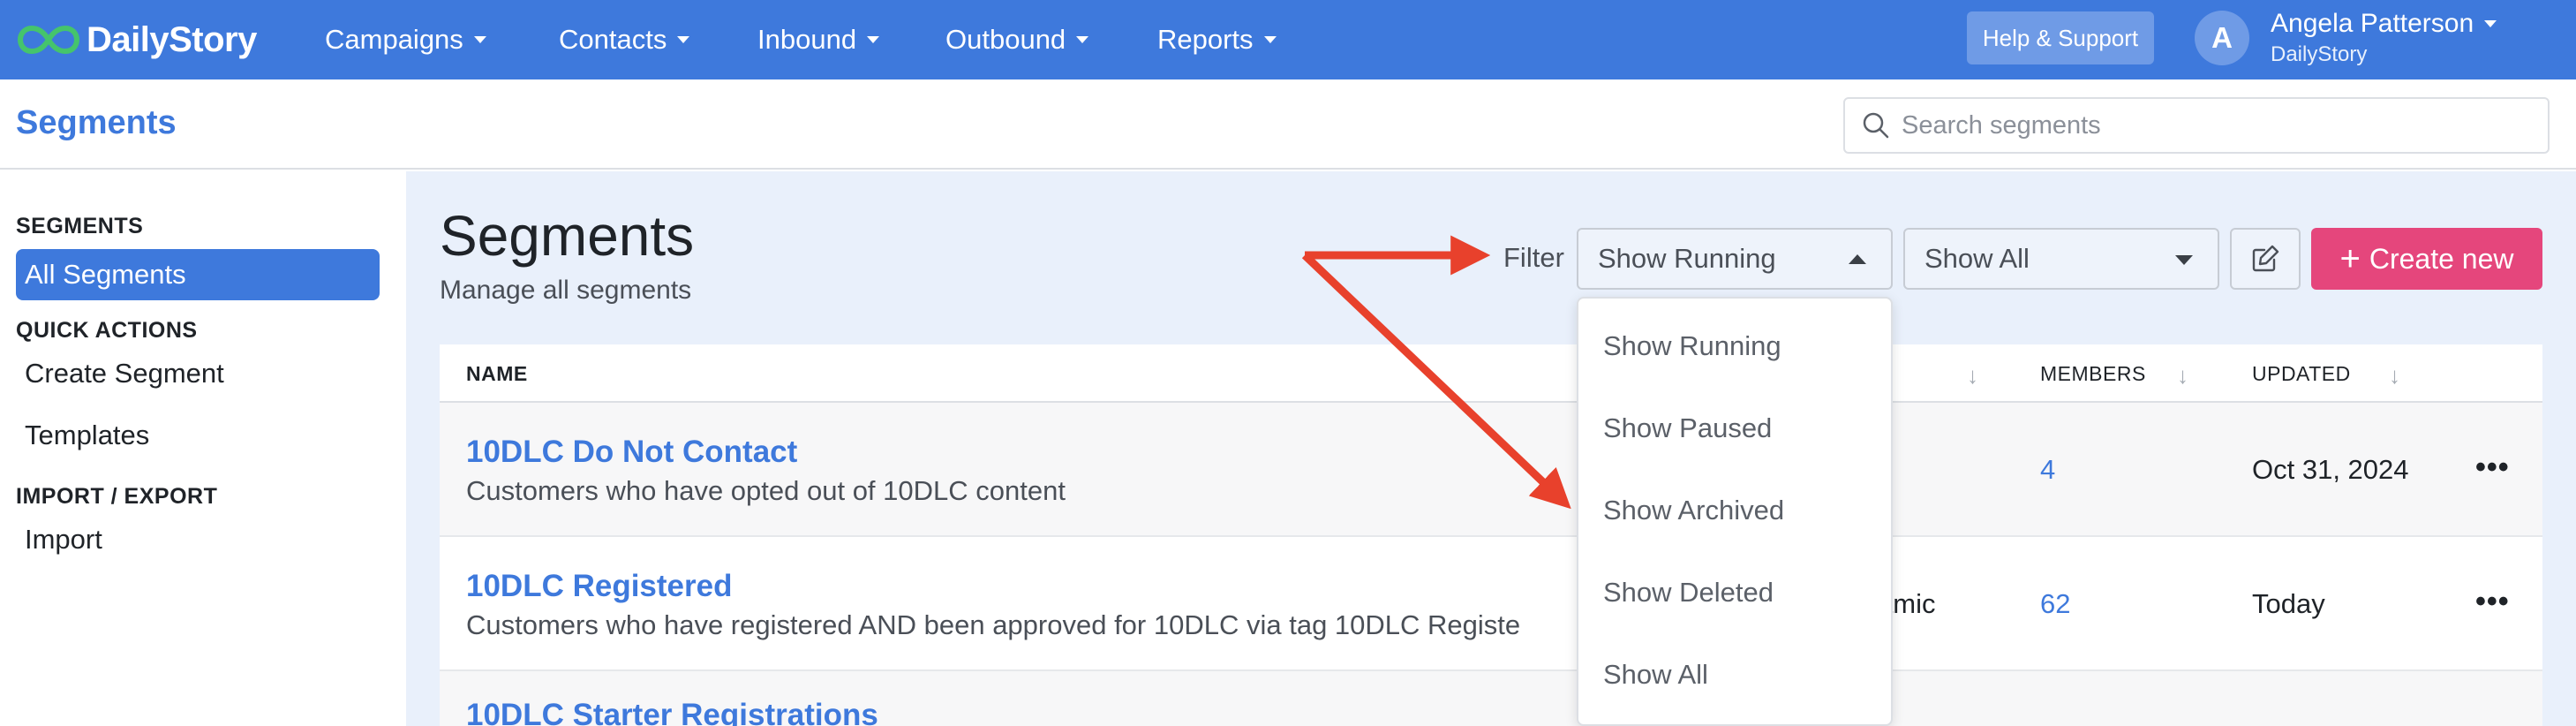 The image size is (2576, 726). What do you see at coordinates (80, 226) in the screenshot?
I see `sidebar-heading-segments: SEGMENTS` at bounding box center [80, 226].